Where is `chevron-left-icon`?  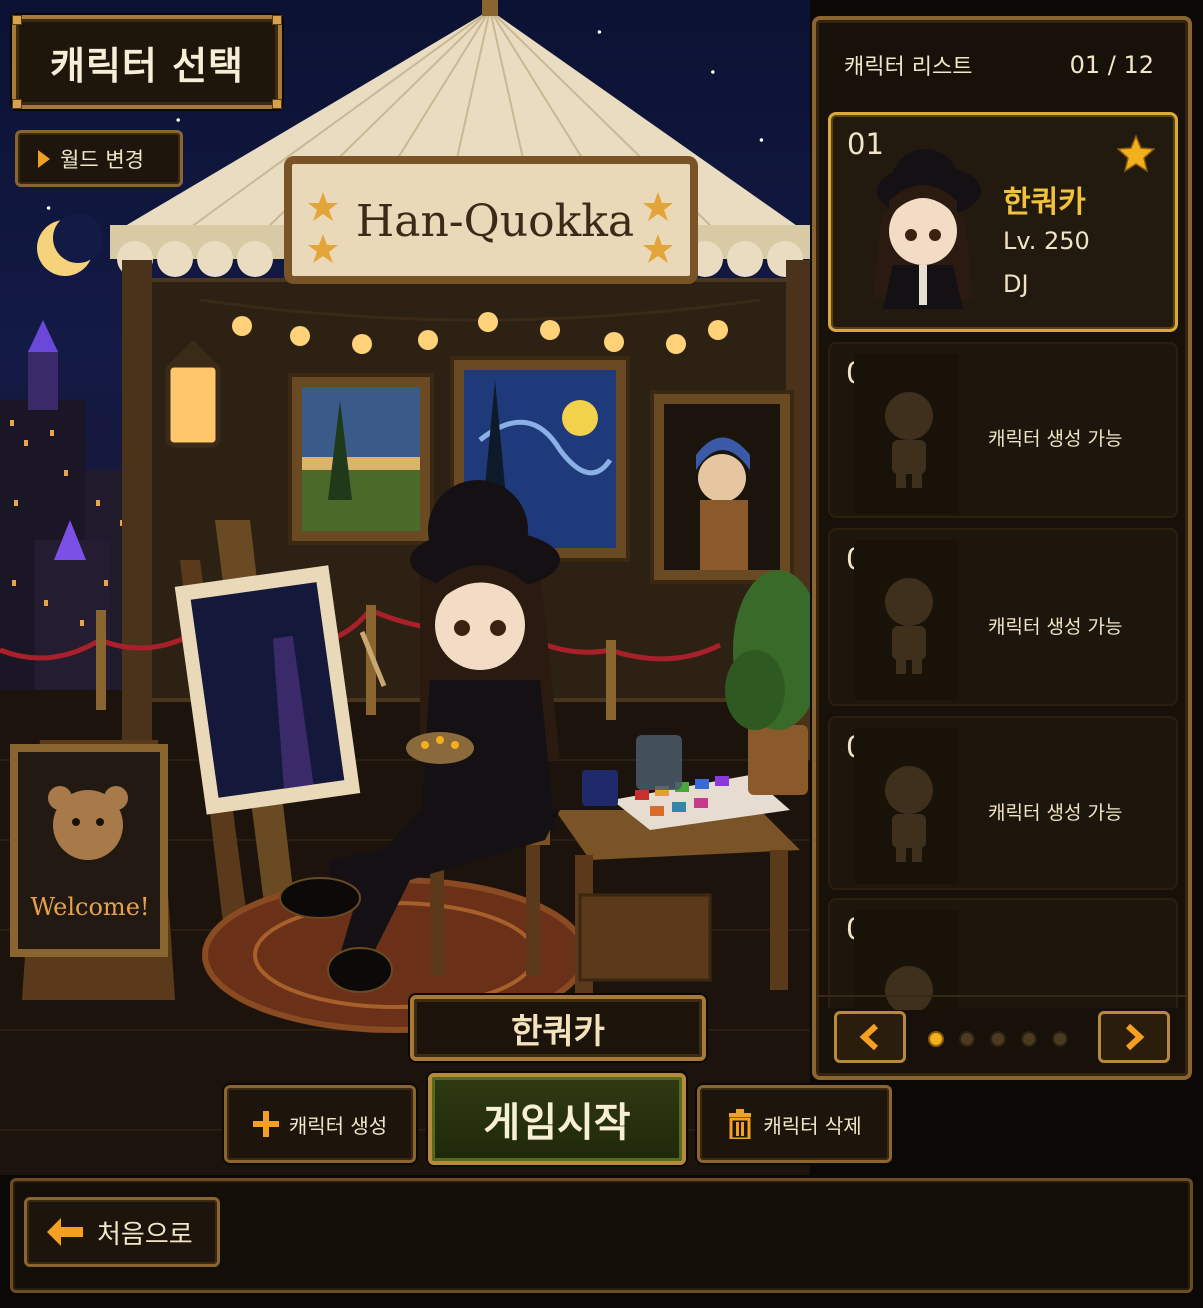 chevron-left-icon is located at coordinates (869, 1037).